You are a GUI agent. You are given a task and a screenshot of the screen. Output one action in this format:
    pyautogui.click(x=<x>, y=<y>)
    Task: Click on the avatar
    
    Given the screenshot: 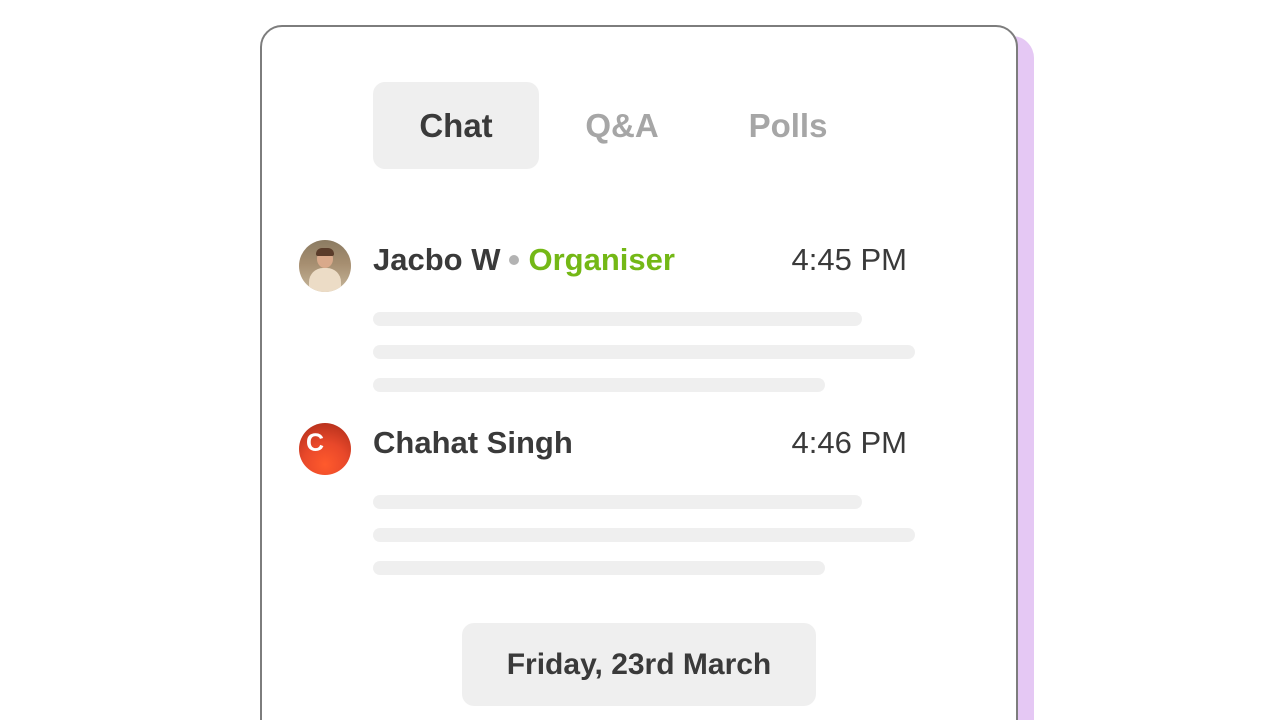 What is the action you would take?
    pyautogui.click(x=325, y=266)
    